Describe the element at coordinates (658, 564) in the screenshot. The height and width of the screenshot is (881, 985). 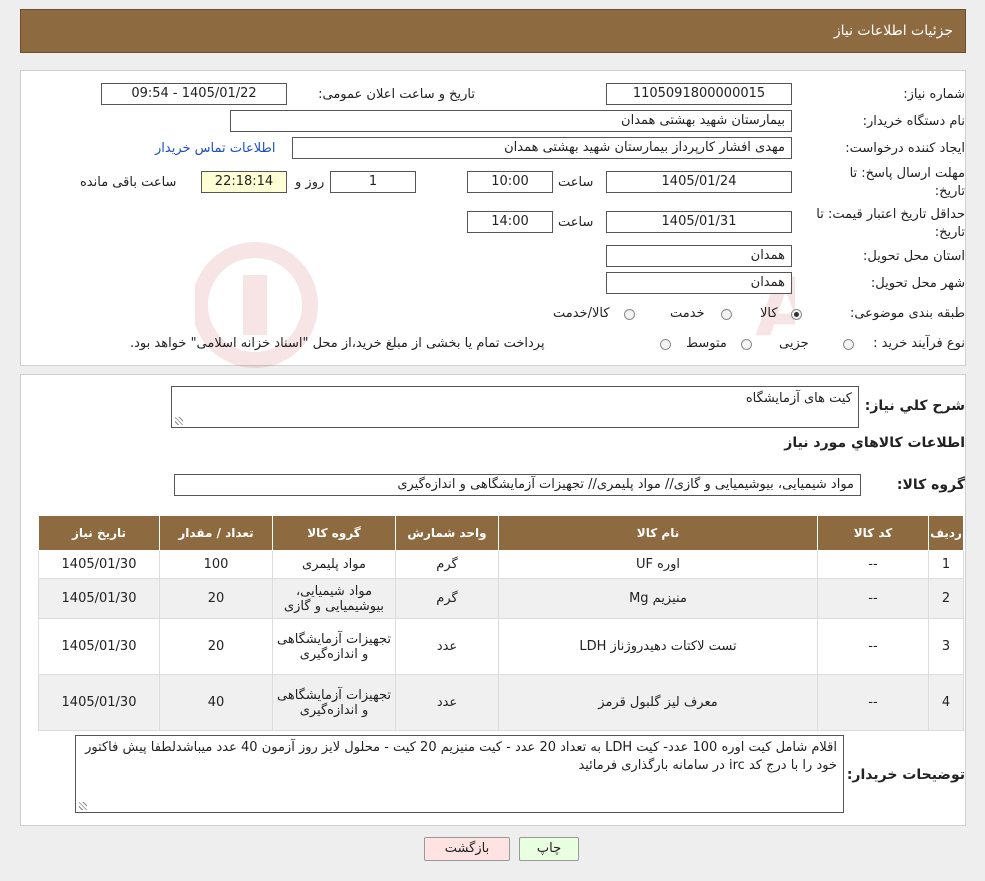
I see `cell-name: اوره UF` at that location.